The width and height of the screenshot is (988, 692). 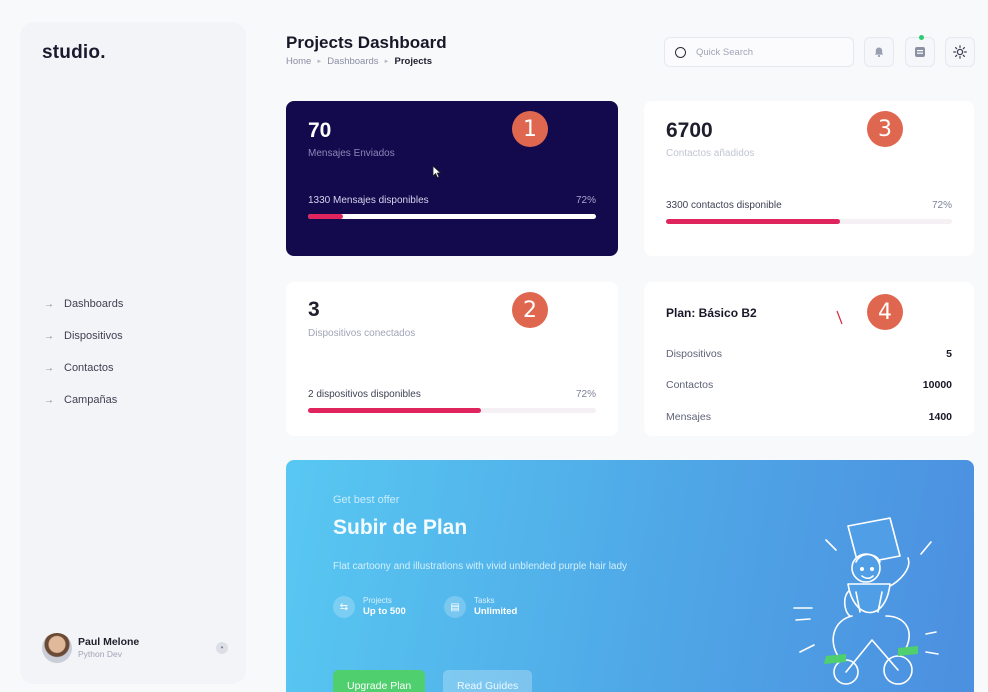 I want to click on messages-progress-label: 1330 Mensajes disponibles, so click(x=368, y=200).